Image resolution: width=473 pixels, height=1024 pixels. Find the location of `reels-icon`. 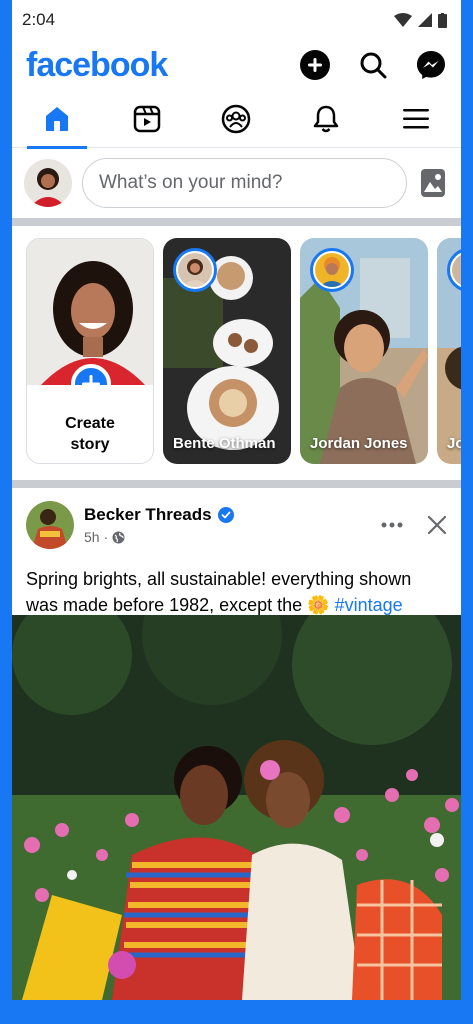

reels-icon is located at coordinates (146, 118).